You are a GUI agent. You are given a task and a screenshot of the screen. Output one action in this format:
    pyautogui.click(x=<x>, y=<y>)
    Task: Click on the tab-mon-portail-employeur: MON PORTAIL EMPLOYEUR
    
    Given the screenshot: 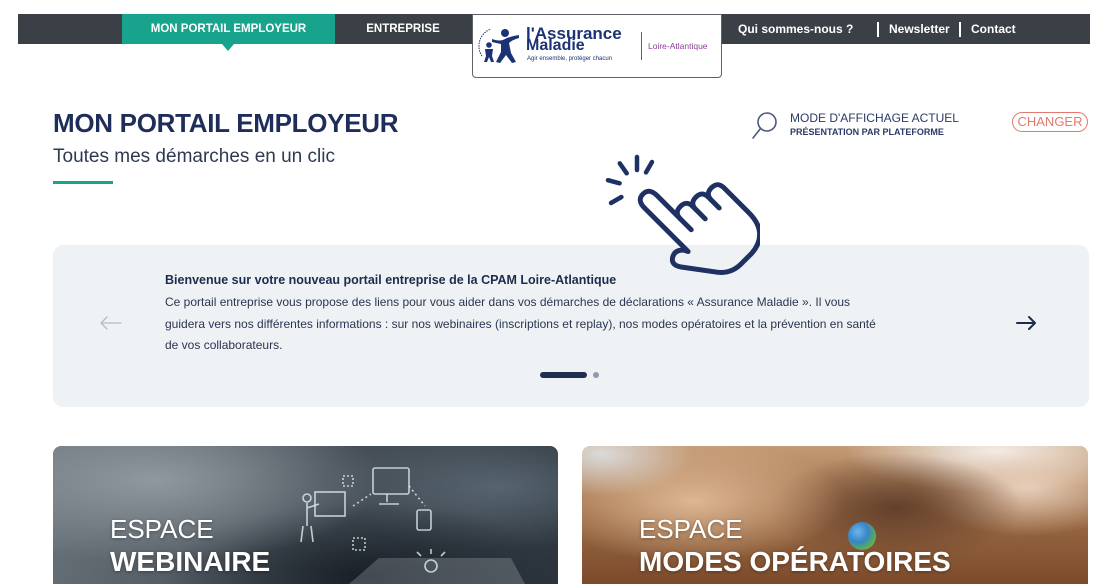 What is the action you would take?
    pyautogui.click(x=228, y=29)
    